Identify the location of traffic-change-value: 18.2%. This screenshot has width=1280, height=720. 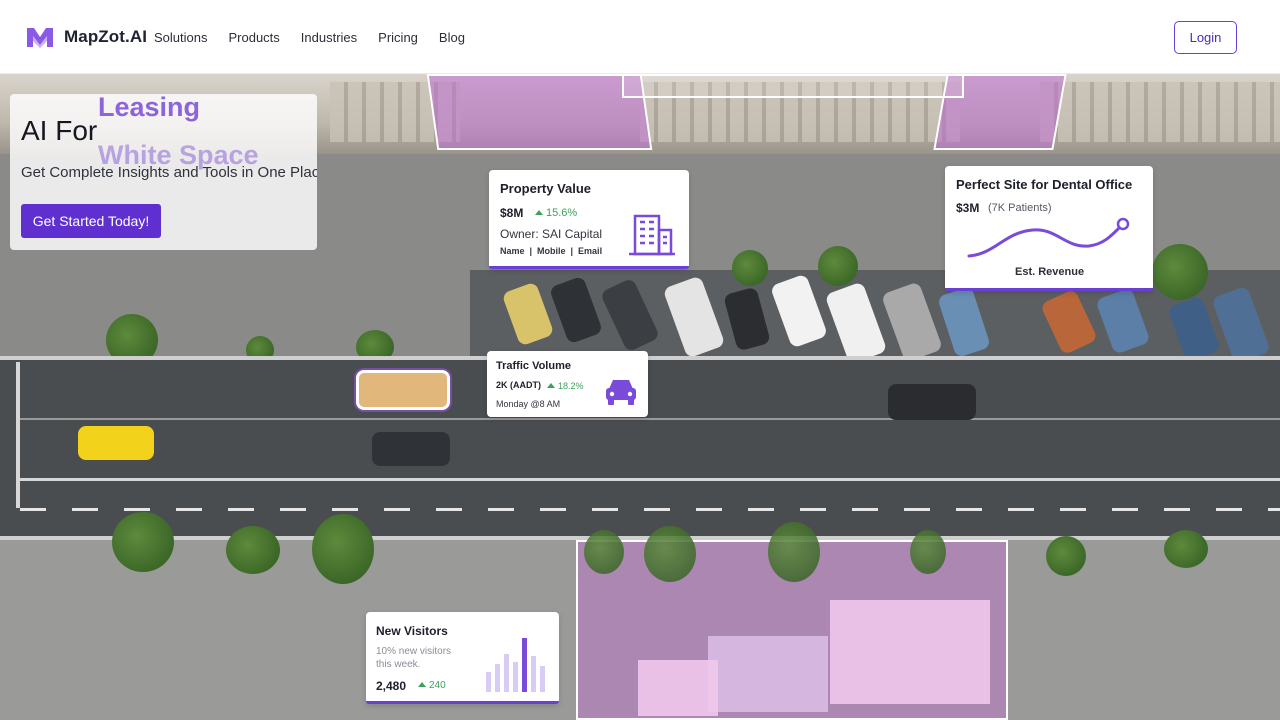
(571, 386).